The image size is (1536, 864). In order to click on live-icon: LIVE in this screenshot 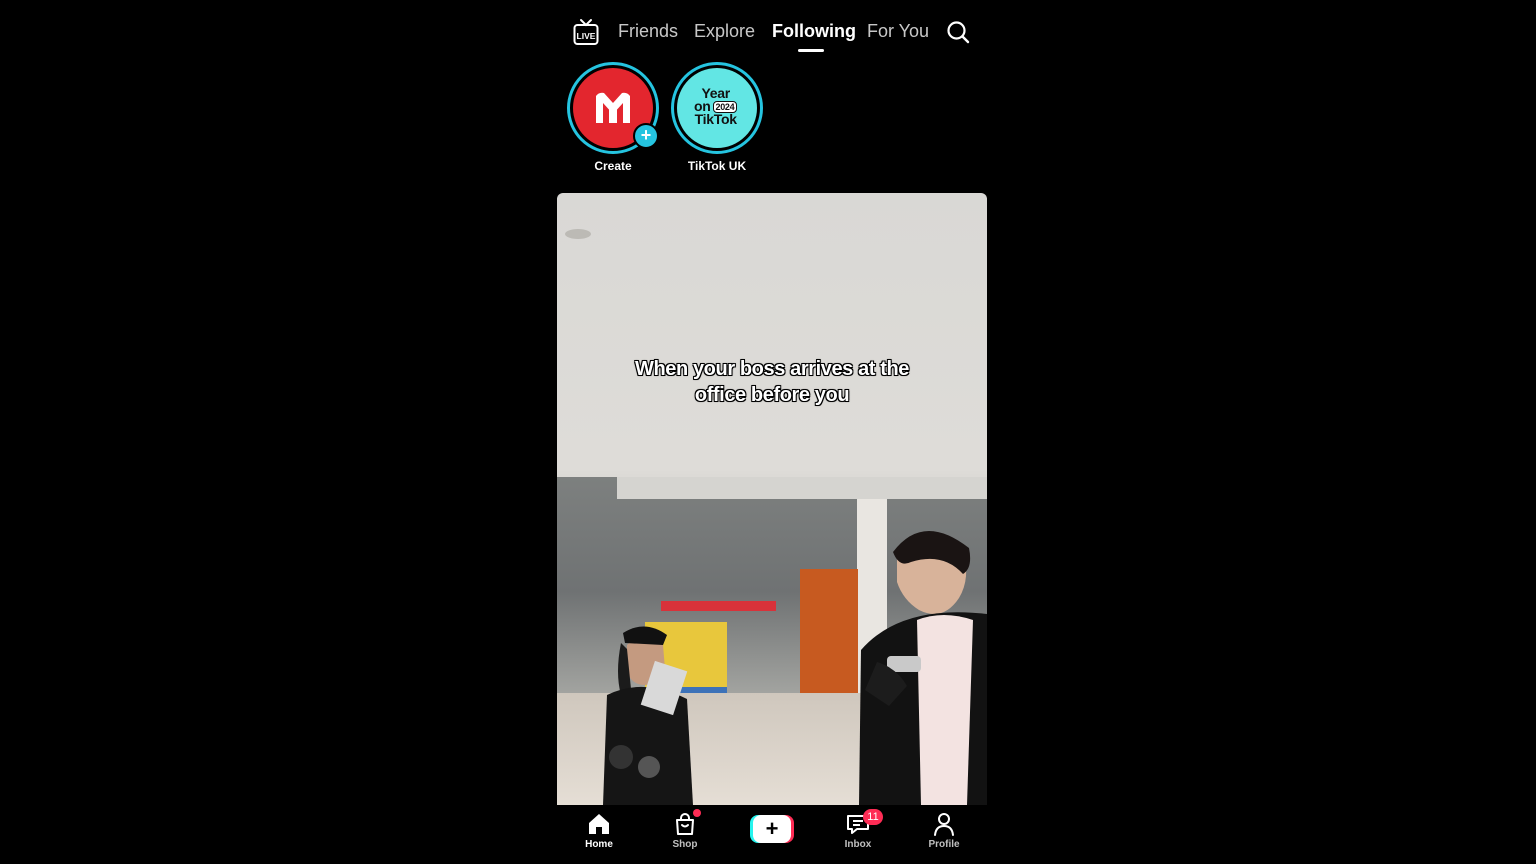, I will do `click(586, 32)`.